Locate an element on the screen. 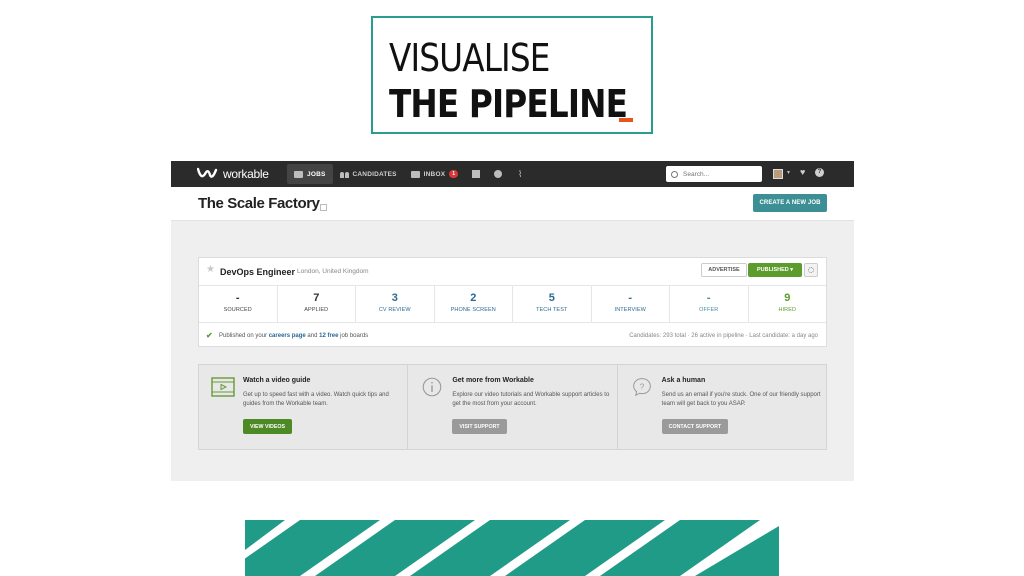 Image resolution: width=1024 pixels, height=576 pixels. slide-title-box: VISUALISE THE PIPELINE is located at coordinates (512, 75).